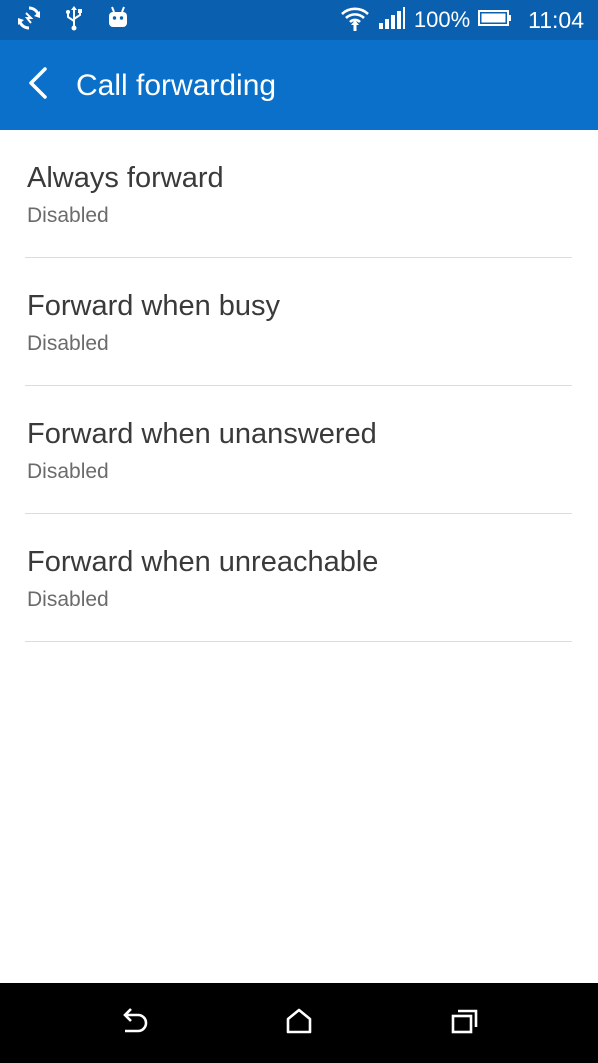  I want to click on wifi-icon, so click(355, 20).